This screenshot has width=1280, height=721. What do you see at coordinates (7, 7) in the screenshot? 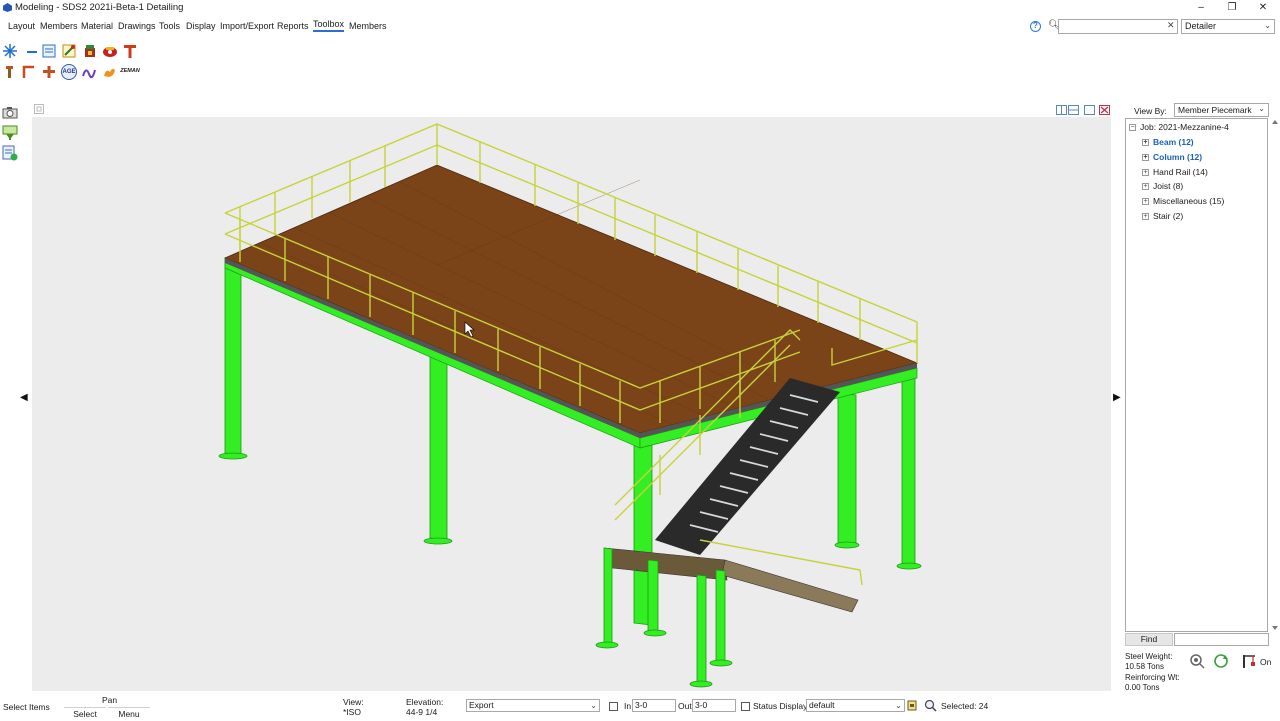
I see `app-logo-icon` at bounding box center [7, 7].